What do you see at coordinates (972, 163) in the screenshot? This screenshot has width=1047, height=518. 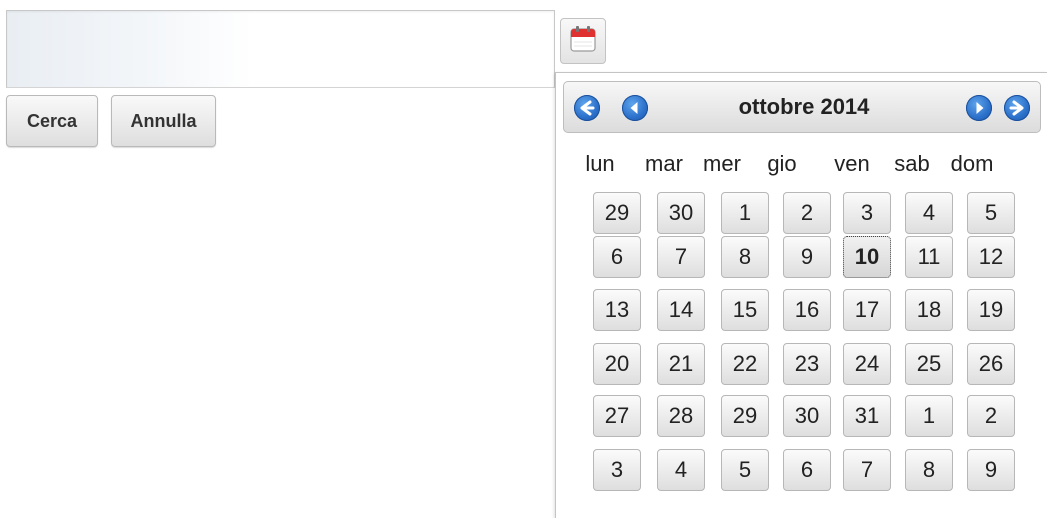 I see `weekday-header: dom` at bounding box center [972, 163].